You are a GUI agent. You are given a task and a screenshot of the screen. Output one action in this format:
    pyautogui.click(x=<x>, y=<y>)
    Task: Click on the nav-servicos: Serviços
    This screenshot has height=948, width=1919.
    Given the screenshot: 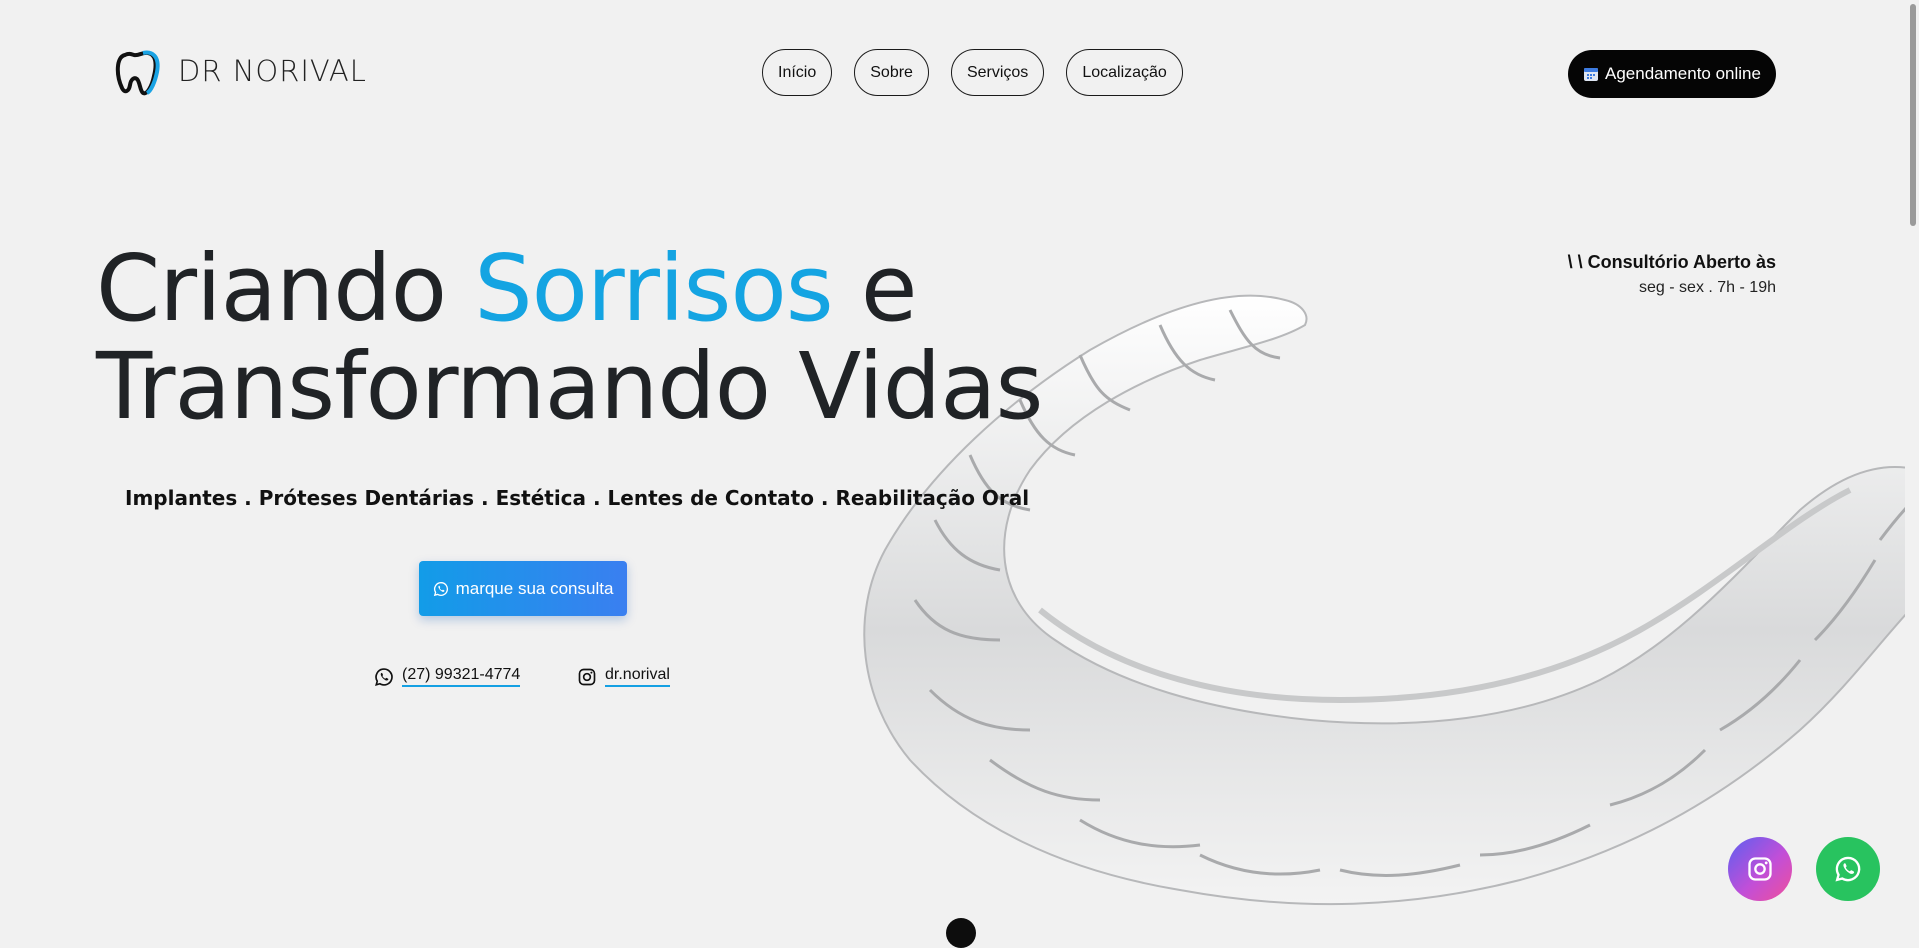 What is the action you would take?
    pyautogui.click(x=997, y=72)
    